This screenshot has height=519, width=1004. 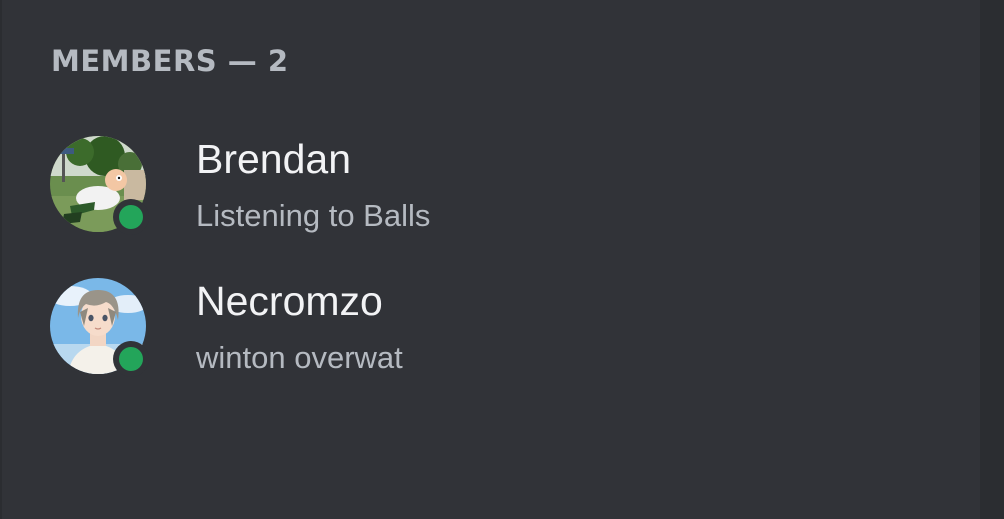 What do you see at coordinates (299, 357) in the screenshot?
I see `member-activity: winton overwat` at bounding box center [299, 357].